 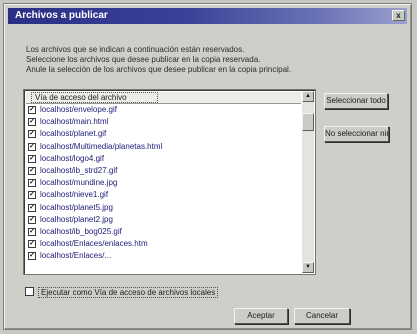 What do you see at coordinates (79, 170) in the screenshot?
I see `item-path: localhost/ib_strd27.gif` at bounding box center [79, 170].